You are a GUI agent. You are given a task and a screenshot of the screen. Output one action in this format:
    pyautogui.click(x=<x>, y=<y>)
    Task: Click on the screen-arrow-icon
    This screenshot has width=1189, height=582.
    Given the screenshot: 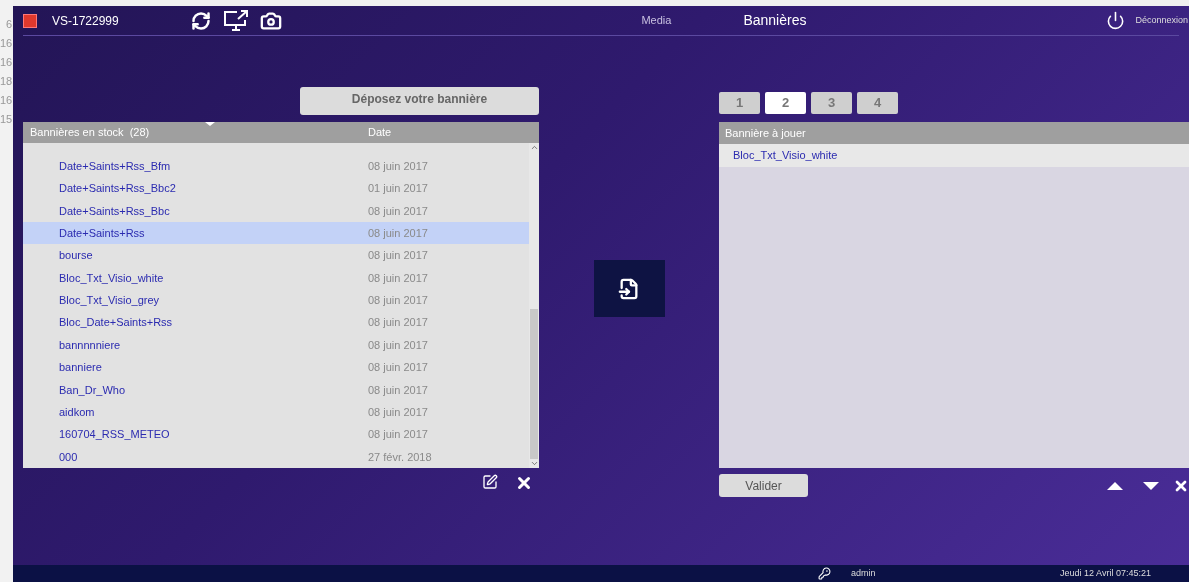 What is the action you would take?
    pyautogui.click(x=235, y=20)
    